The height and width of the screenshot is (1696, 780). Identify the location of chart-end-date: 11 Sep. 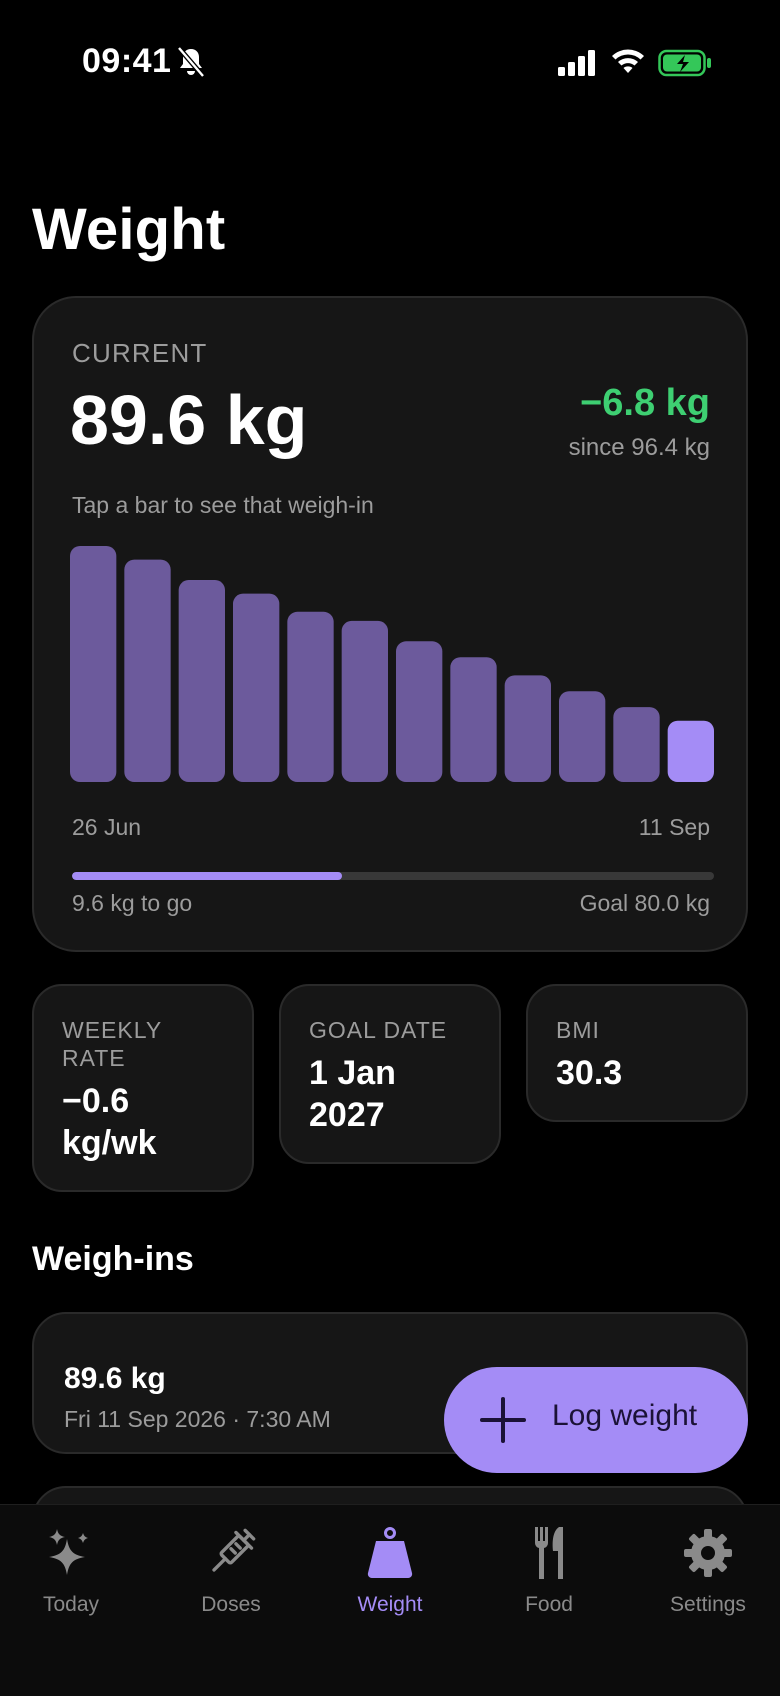
(674, 827).